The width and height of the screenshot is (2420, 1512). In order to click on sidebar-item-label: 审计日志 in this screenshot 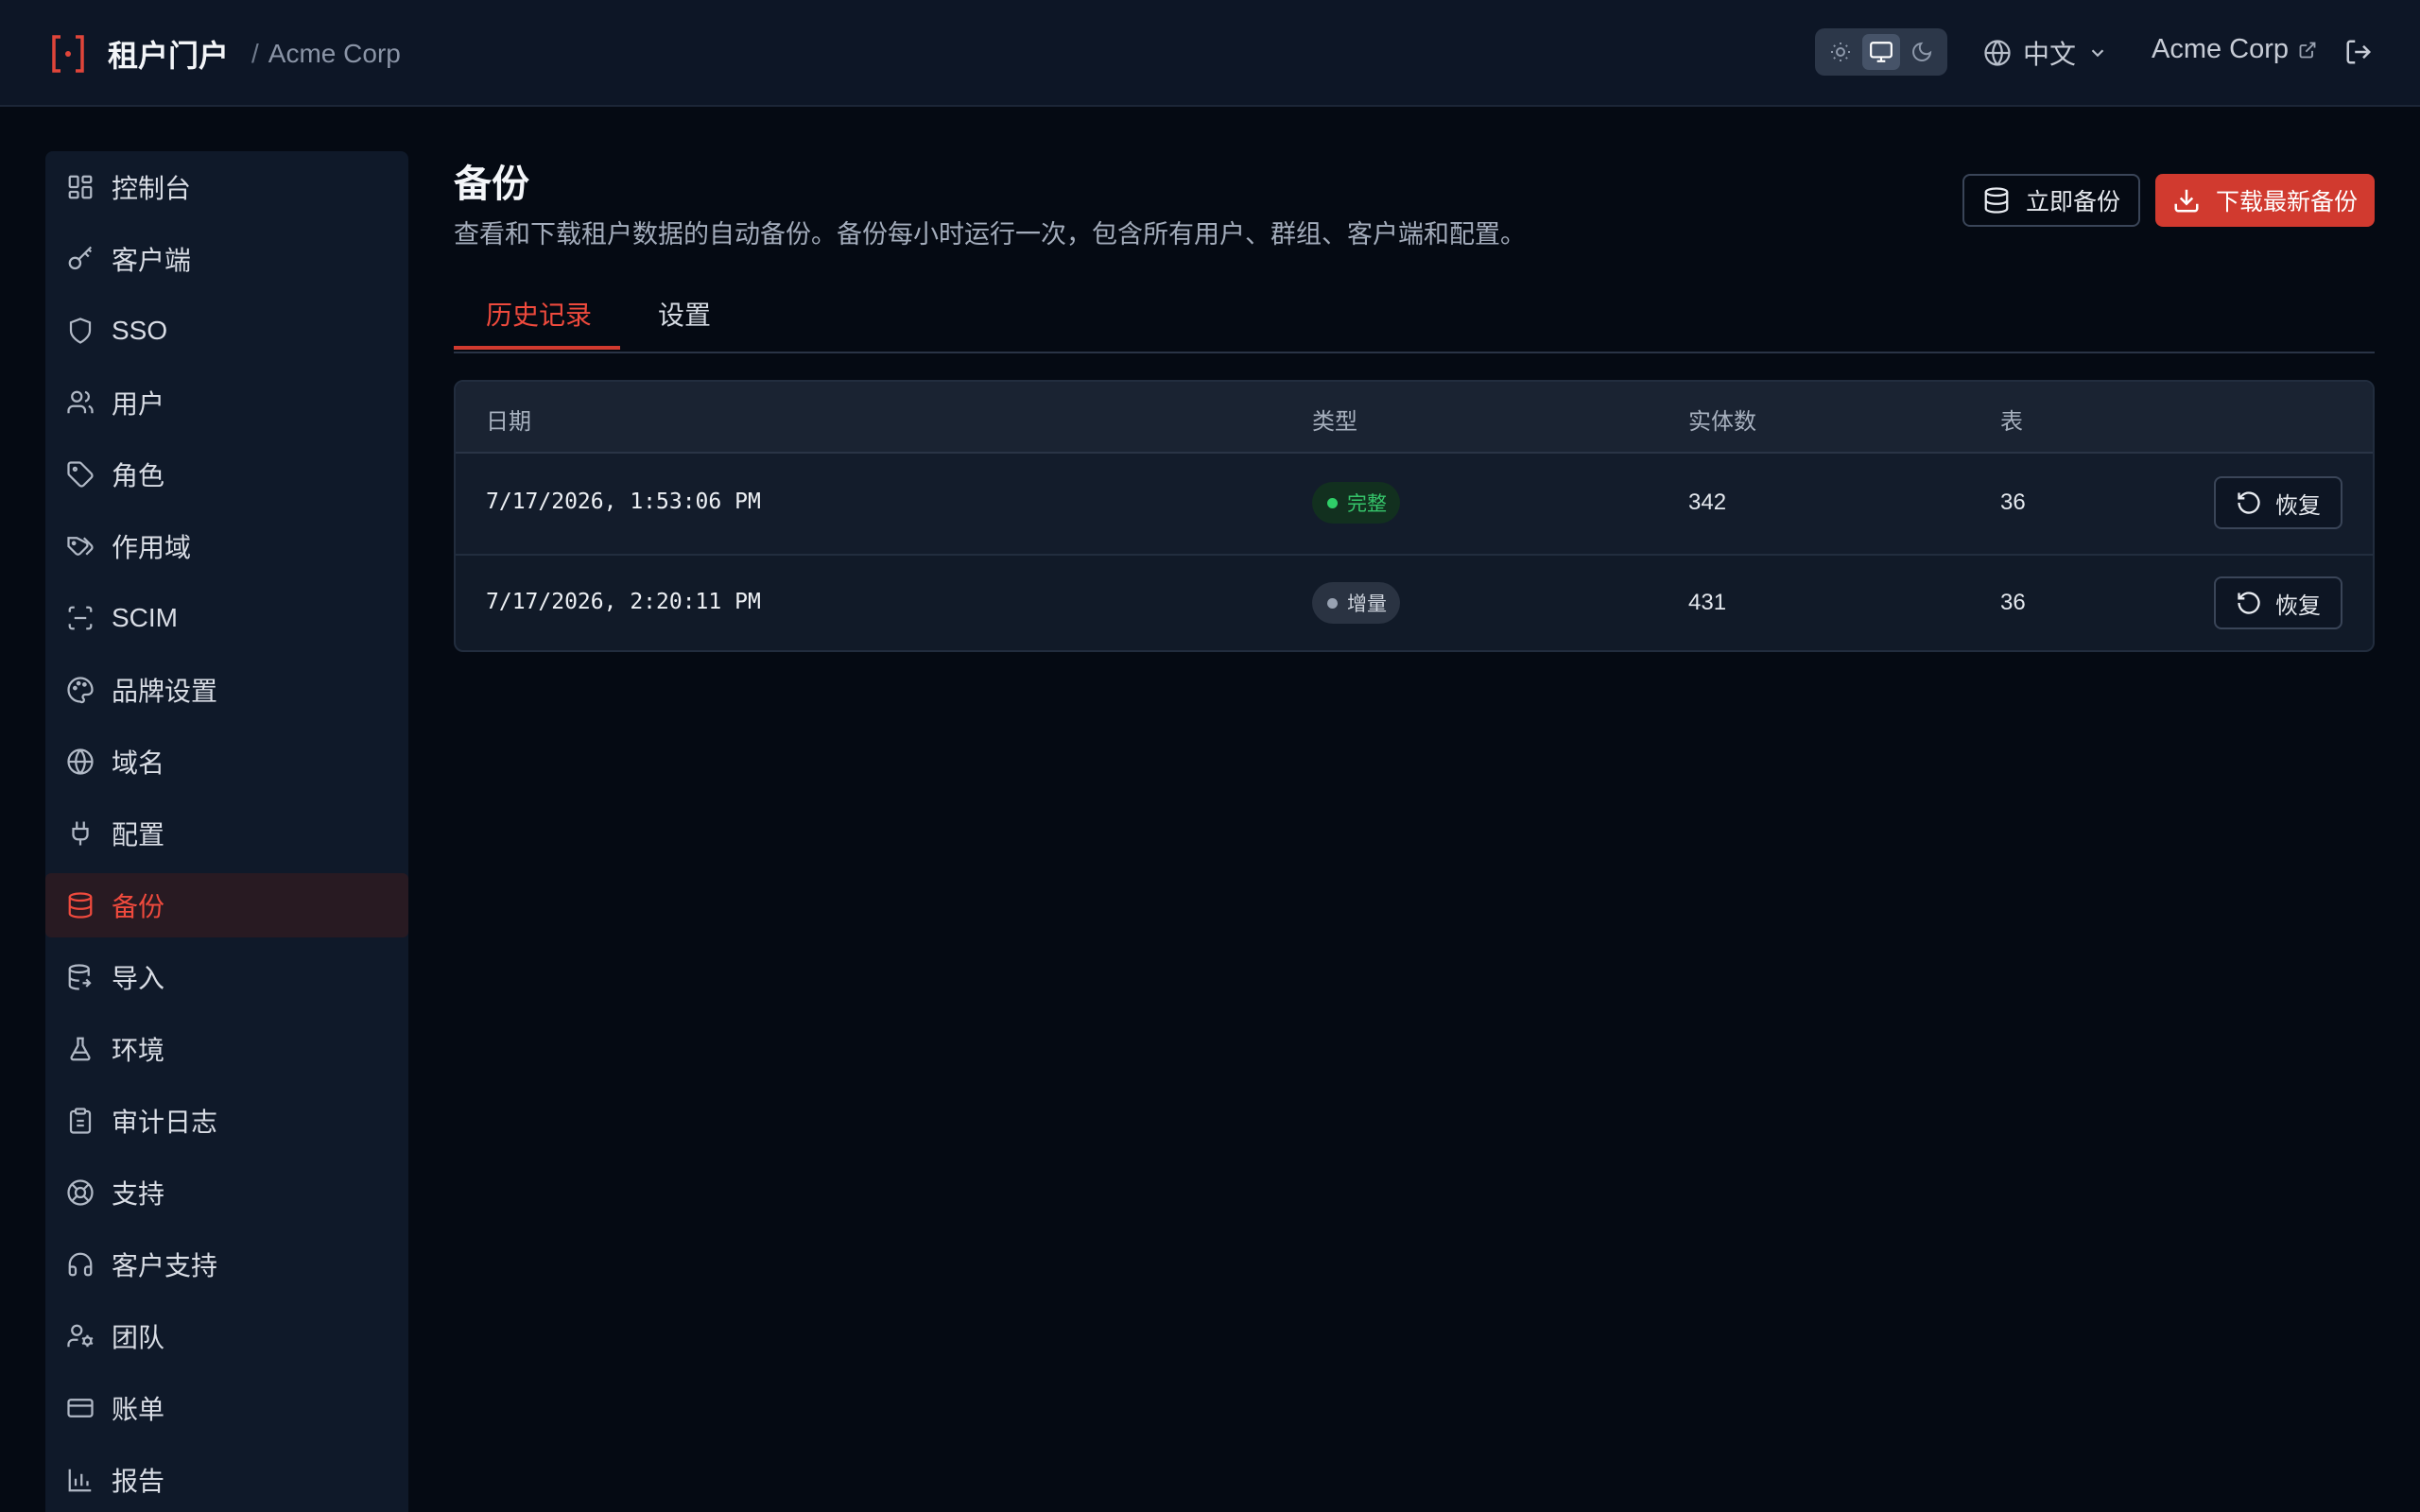, I will do `click(165, 1122)`.